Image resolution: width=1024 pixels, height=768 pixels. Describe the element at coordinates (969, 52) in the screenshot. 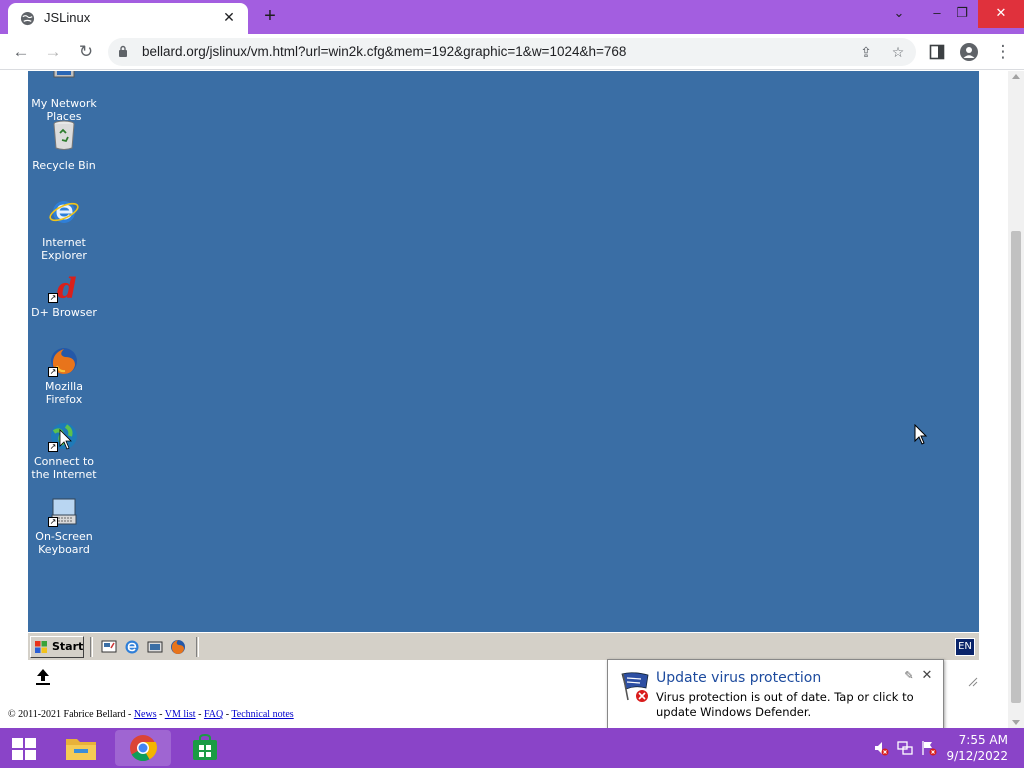

I see `profile-avatar-icon` at that location.